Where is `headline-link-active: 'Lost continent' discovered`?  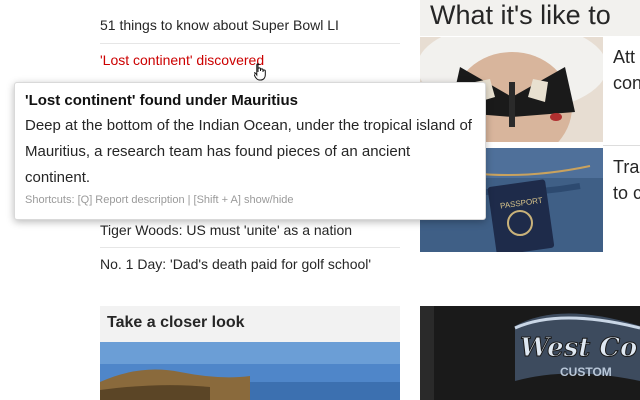
headline-link-active: 'Lost continent' discovered is located at coordinates (250, 59).